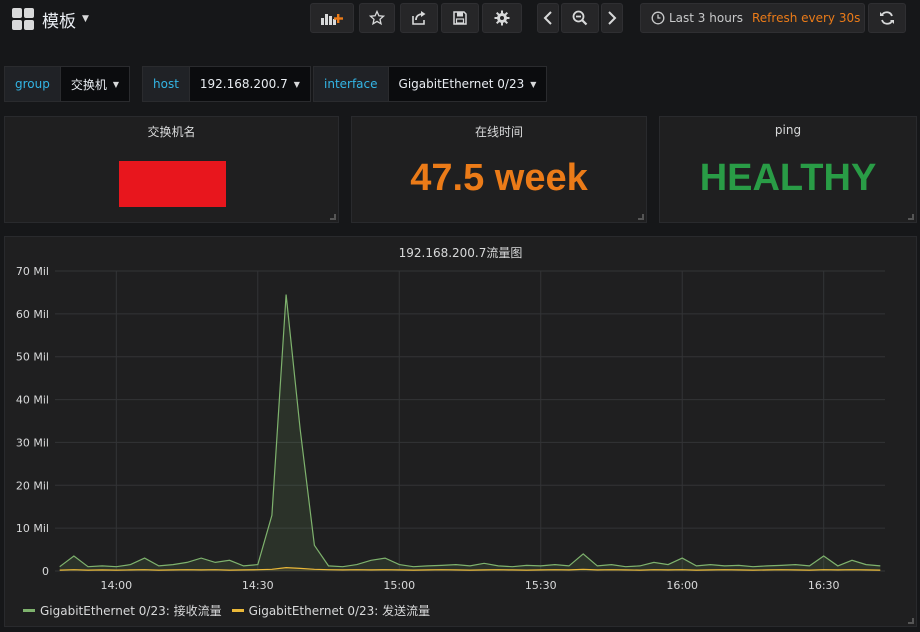  I want to click on time-forward-button, so click(612, 18).